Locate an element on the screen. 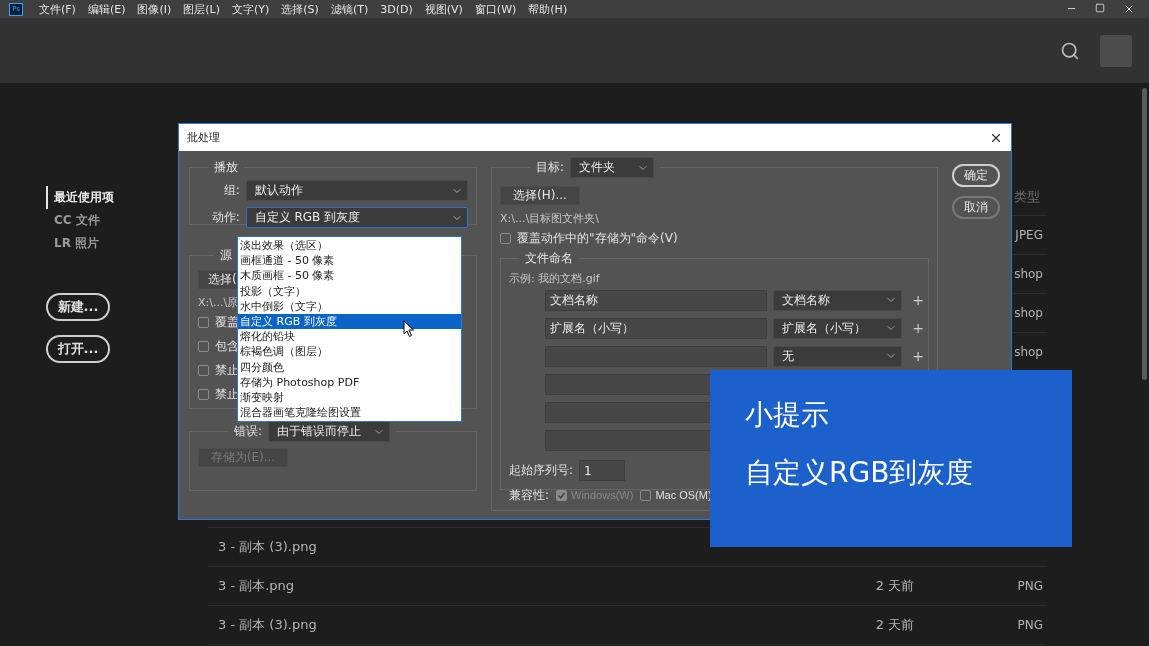  dialog-title: 批处理 is located at coordinates (203, 137).